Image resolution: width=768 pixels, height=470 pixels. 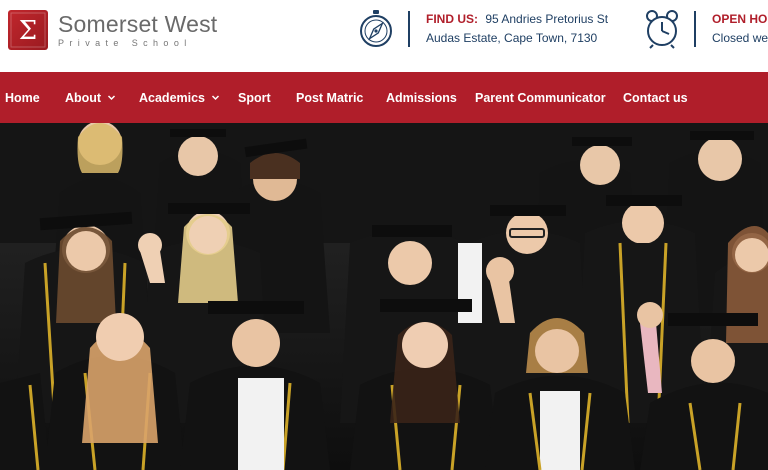 I want to click on nav-item-admissions: Admissions, so click(x=421, y=97).